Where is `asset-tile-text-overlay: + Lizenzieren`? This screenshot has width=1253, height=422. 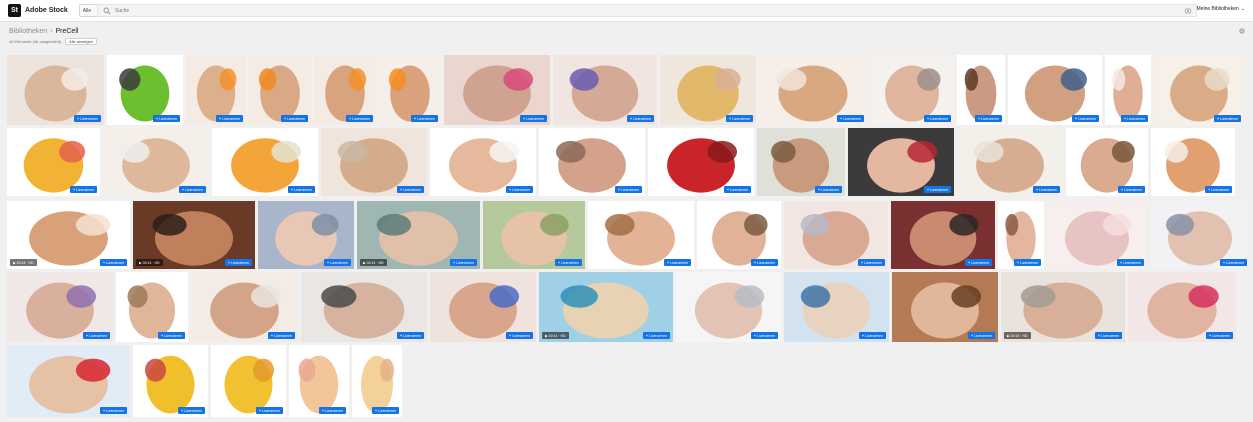 asset-tile-text-overlay: + Lizenzieren is located at coordinates (1097, 235).